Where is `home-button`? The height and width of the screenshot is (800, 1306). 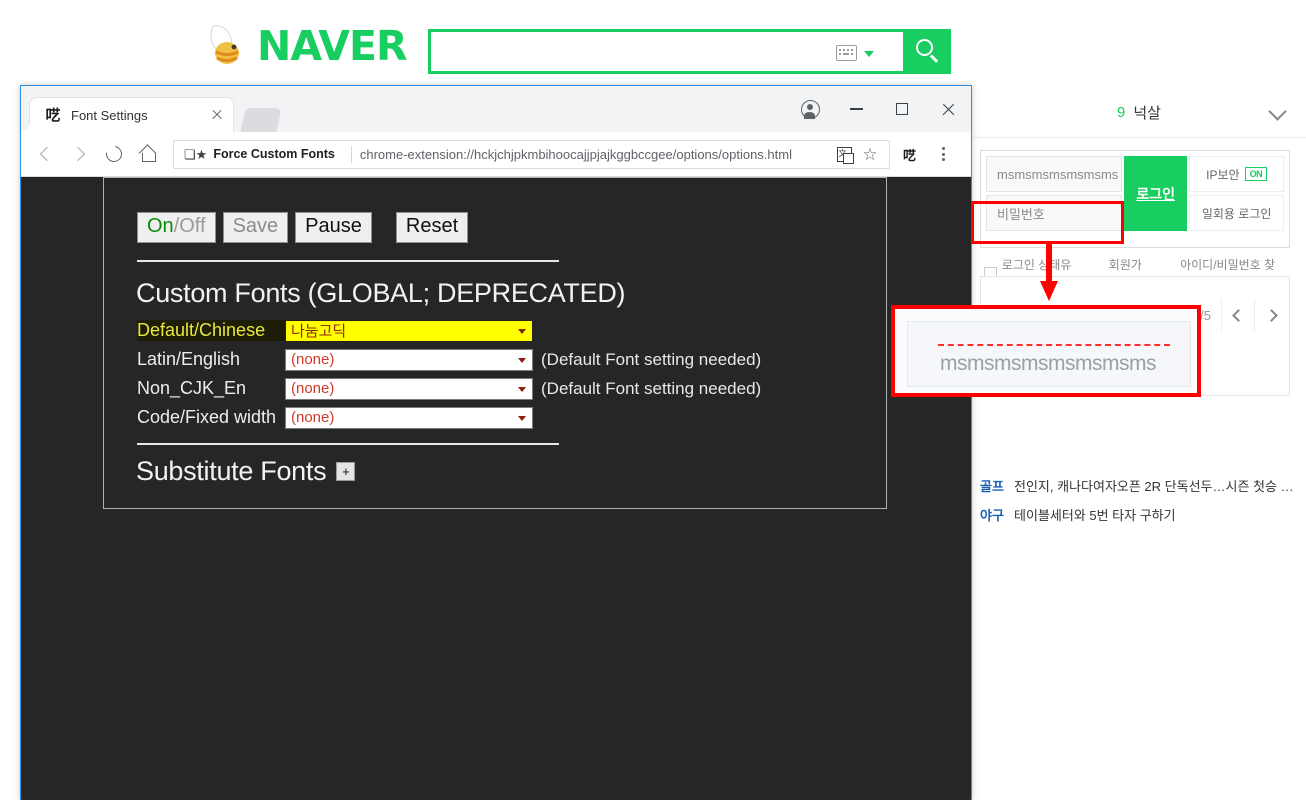
home-button is located at coordinates (147, 154).